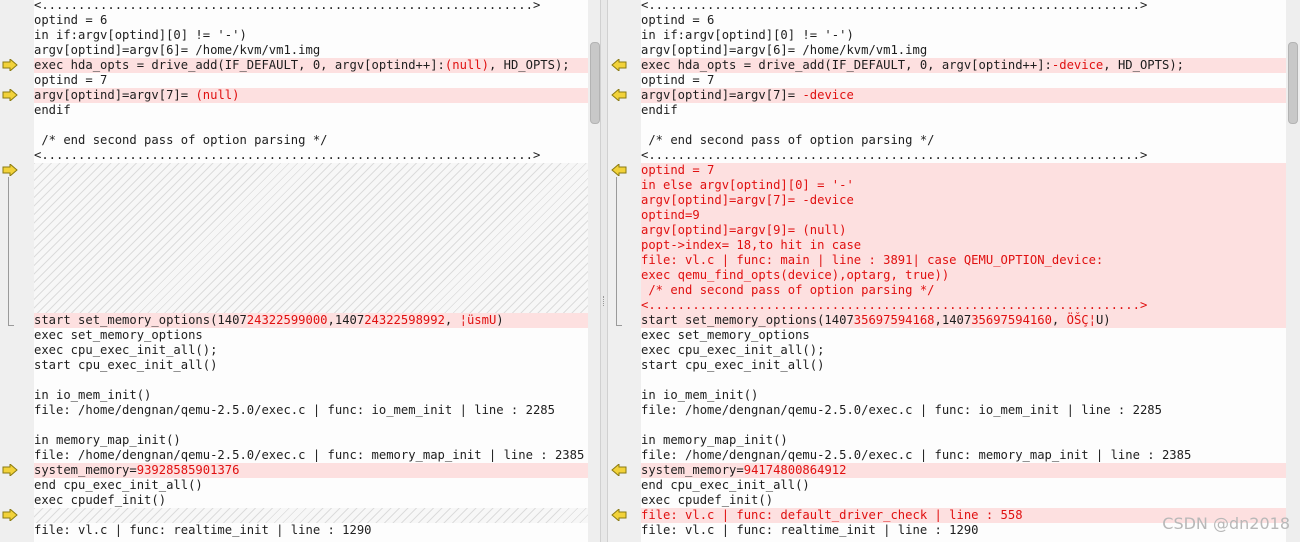  What do you see at coordinates (71, 20) in the screenshot?
I see `line-text: optind = 6` at bounding box center [71, 20].